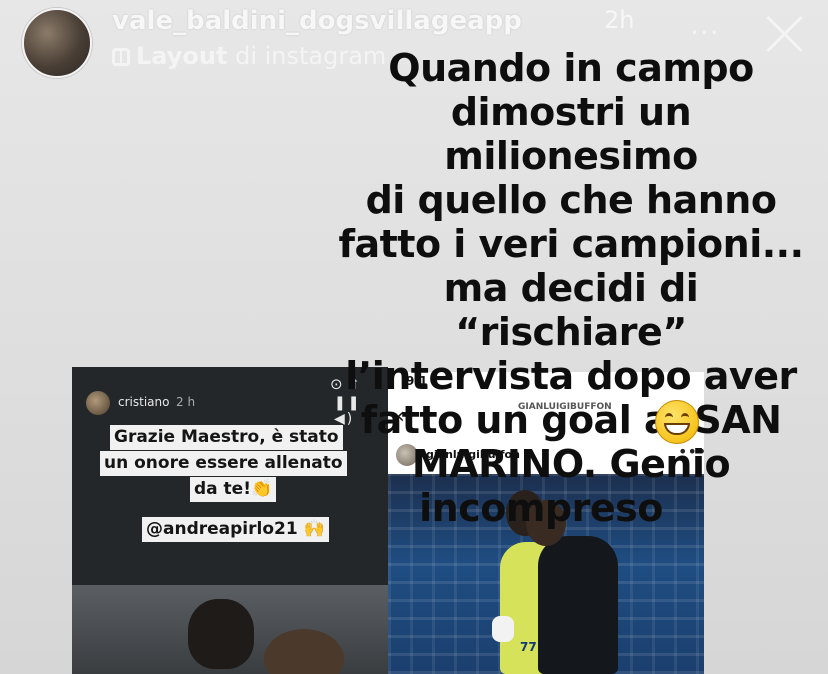 This screenshot has width=828, height=674. I want to click on message-line-1: Grazie Maestro, è stato, so click(226, 437).